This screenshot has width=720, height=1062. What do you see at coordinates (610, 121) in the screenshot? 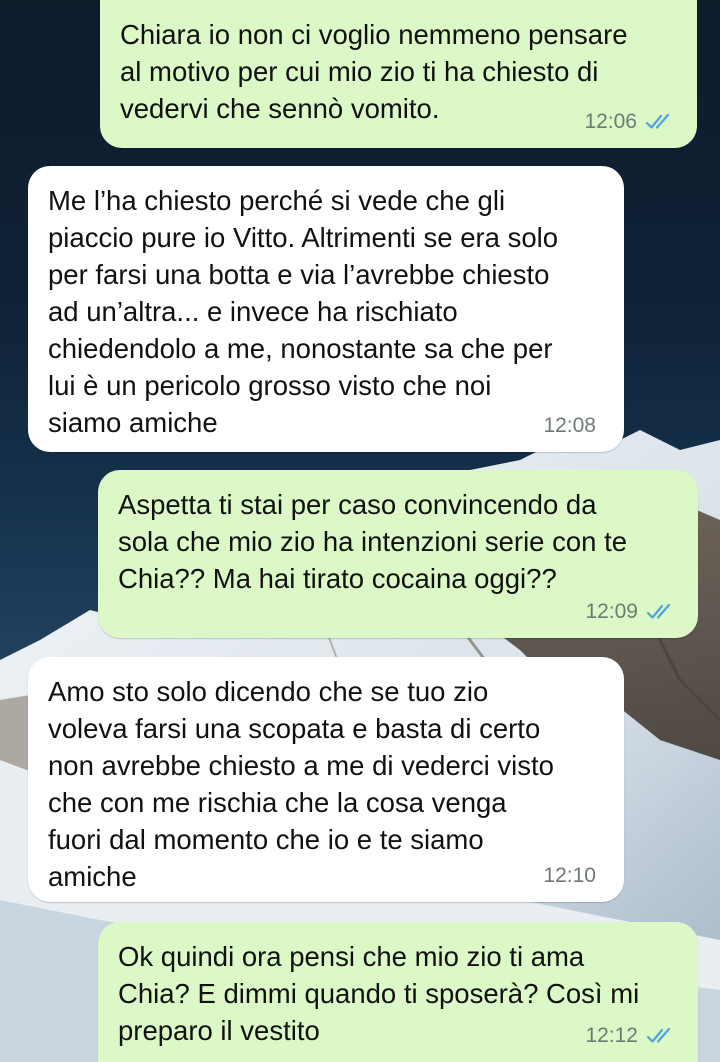
I see `message-time: 12:06` at bounding box center [610, 121].